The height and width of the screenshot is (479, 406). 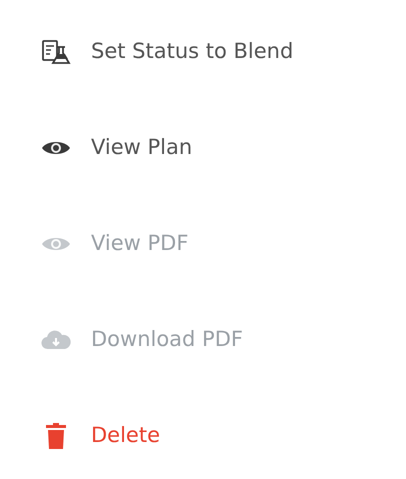 I want to click on menu-item: Set Status to Blend, so click(x=223, y=52).